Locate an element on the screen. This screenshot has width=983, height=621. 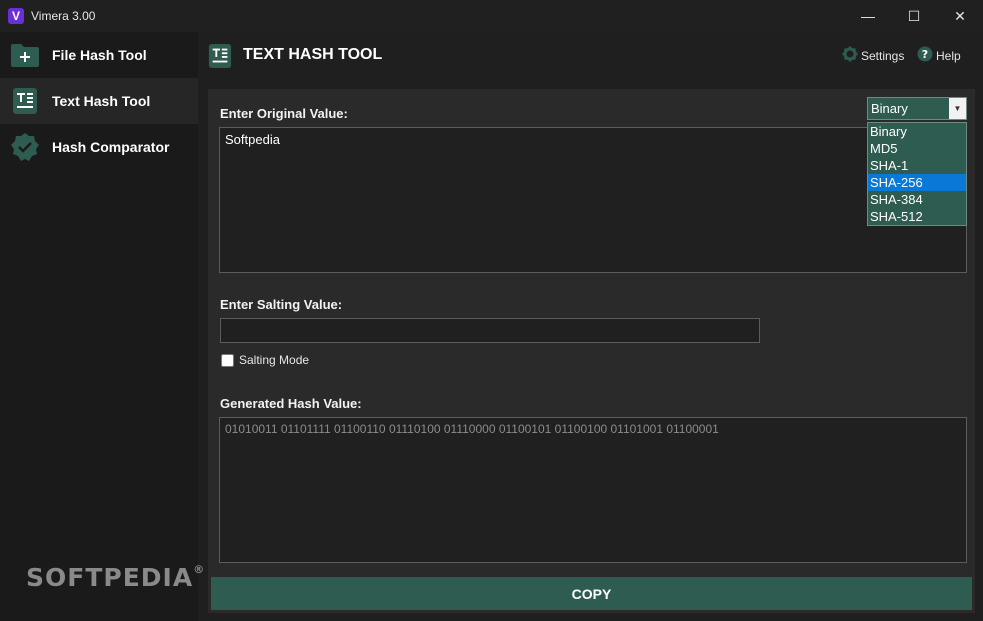
title-bar: V Vimera 3.00 — ☐ ✕ is located at coordinates (491, 16).